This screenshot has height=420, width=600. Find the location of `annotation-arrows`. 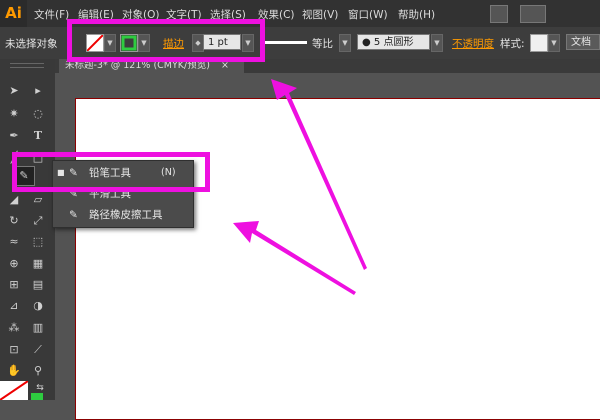

annotation-arrows is located at coordinates (300, 187).